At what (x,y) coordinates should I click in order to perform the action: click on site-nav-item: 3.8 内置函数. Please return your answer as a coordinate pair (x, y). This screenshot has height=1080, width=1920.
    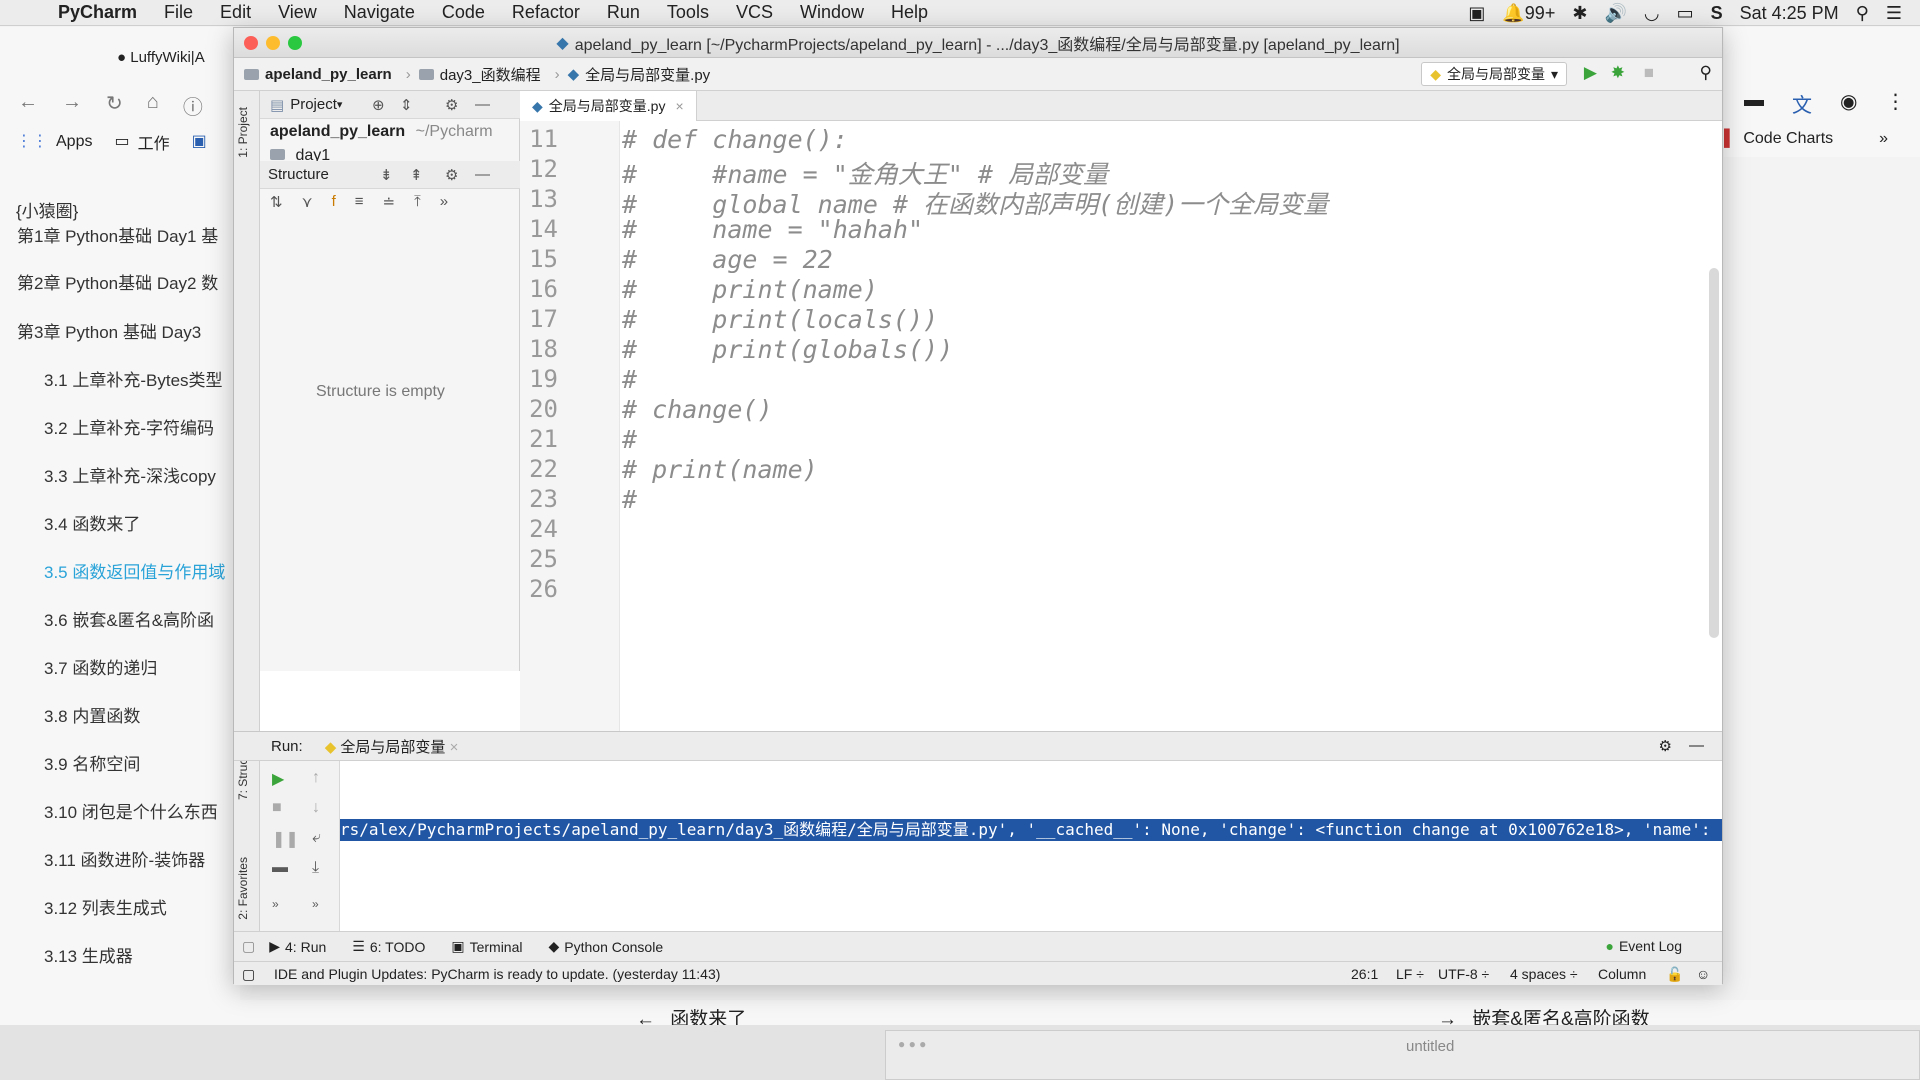
    Looking at the image, I should click on (92, 714).